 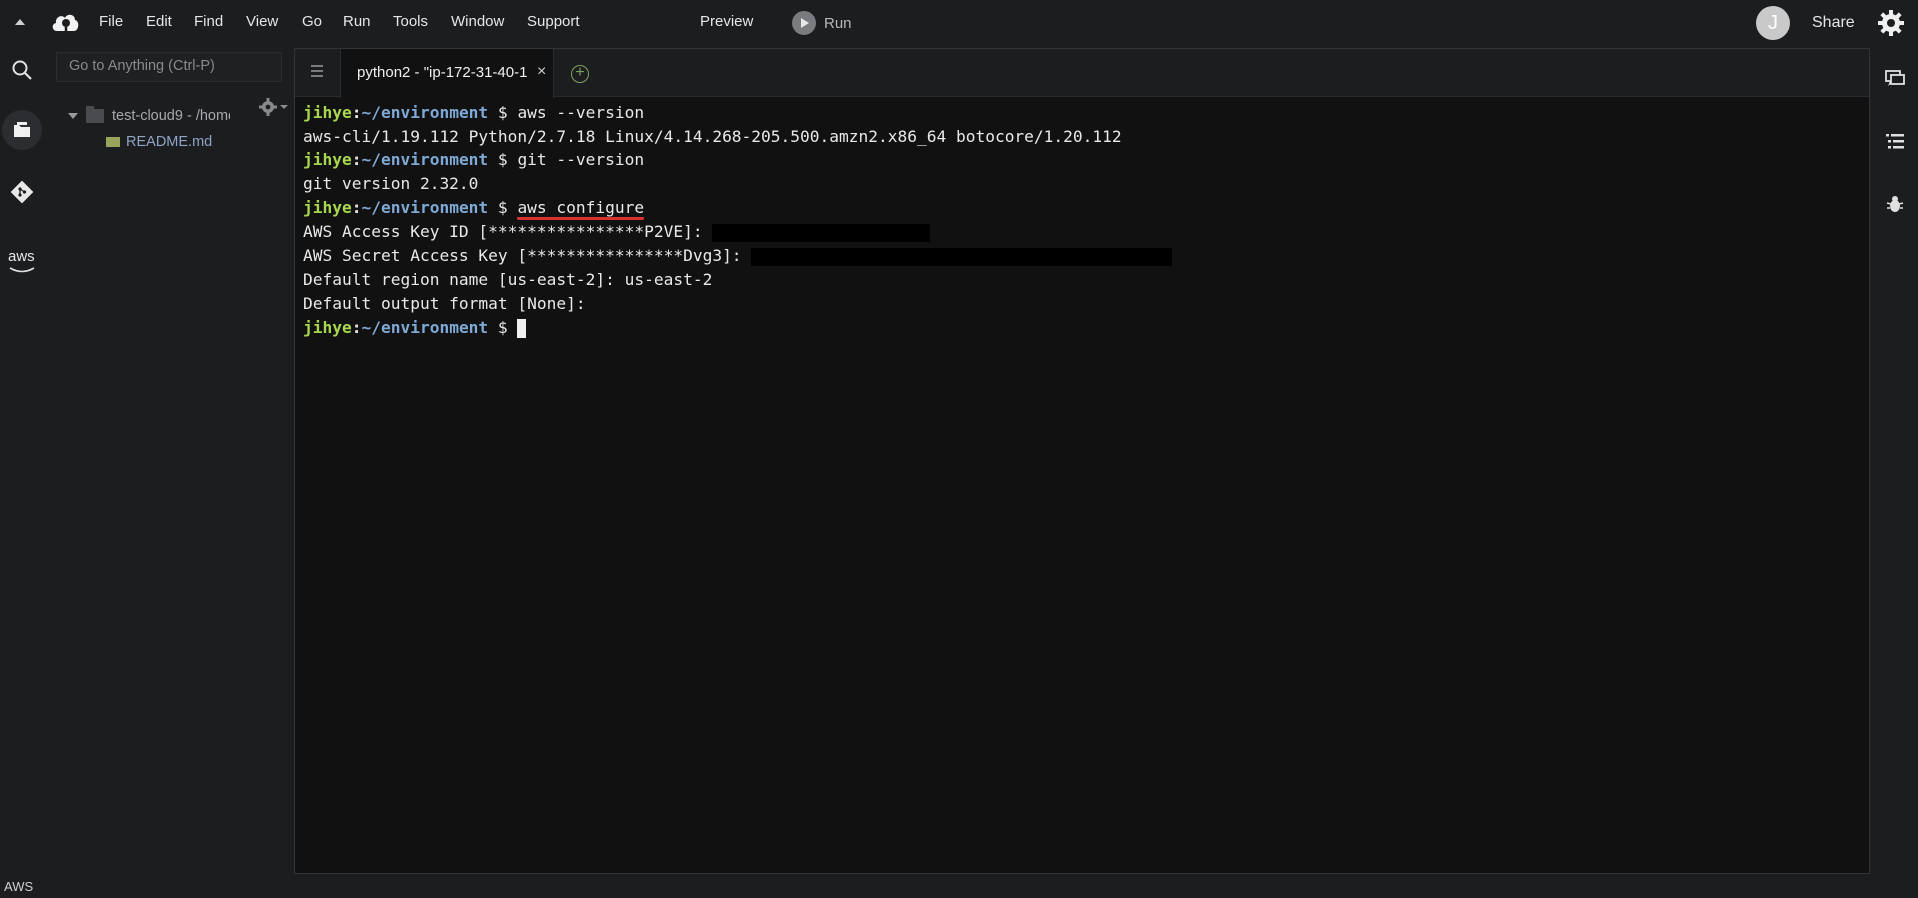 What do you see at coordinates (113, 142) in the screenshot?
I see `markdown-file-icon` at bounding box center [113, 142].